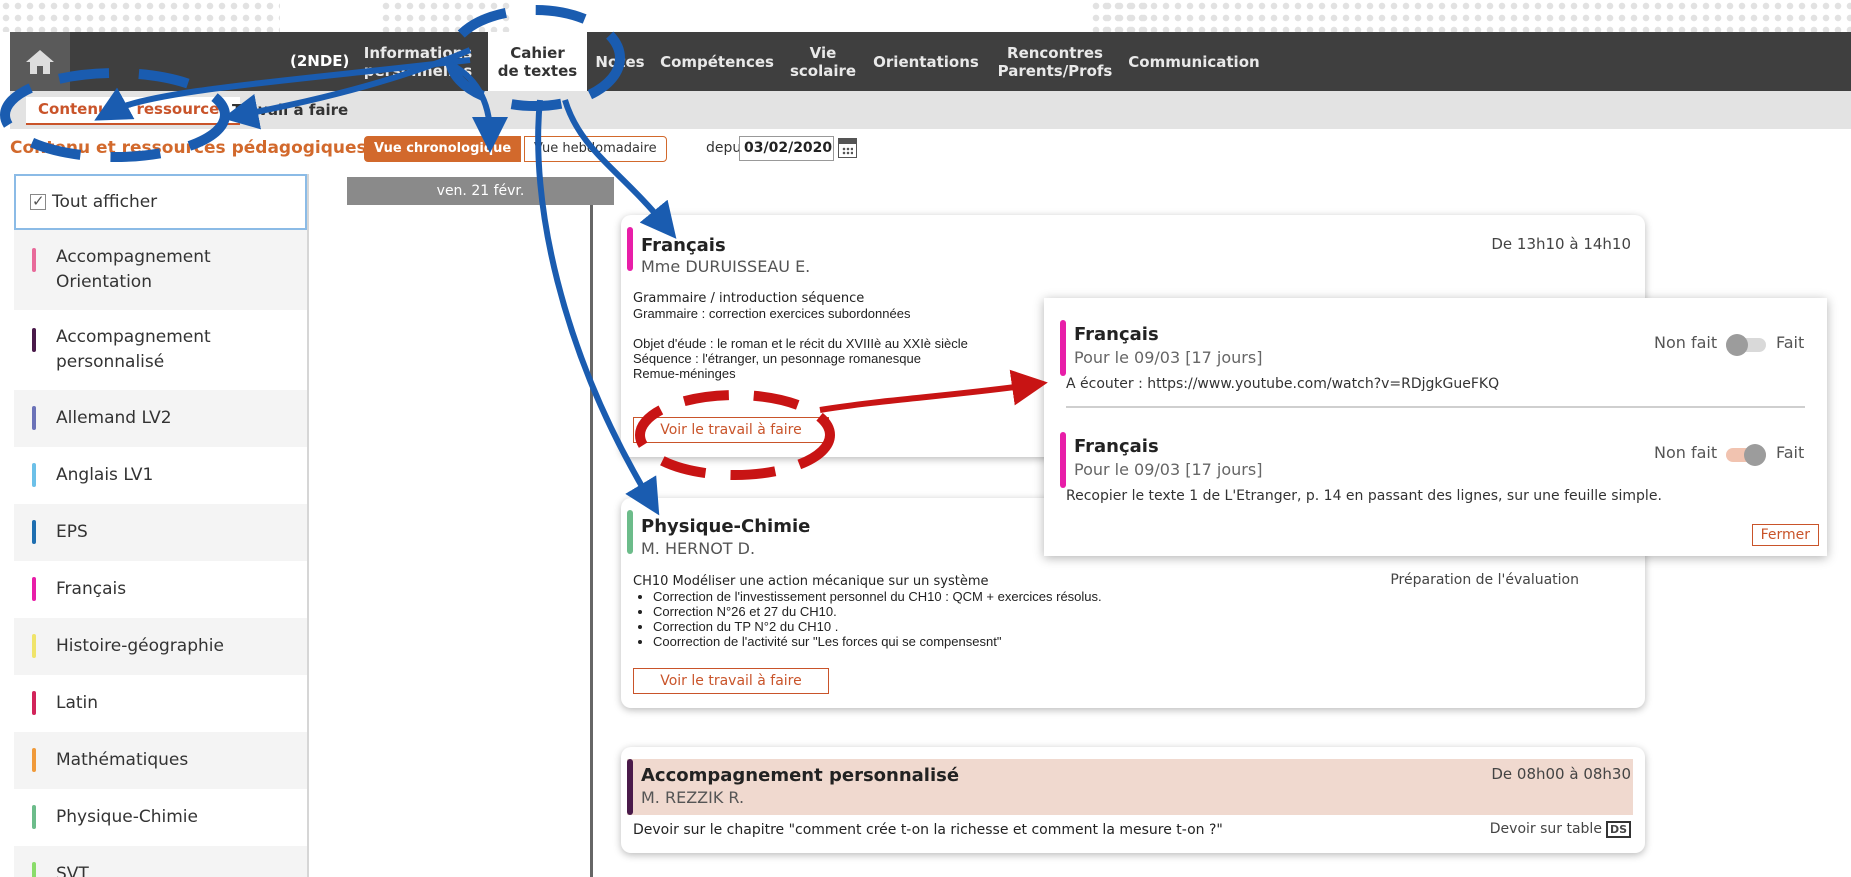 The image size is (1851, 877). I want to click on nav-tab-rencontres: Rencontres Parents/Profs, so click(1055, 61).